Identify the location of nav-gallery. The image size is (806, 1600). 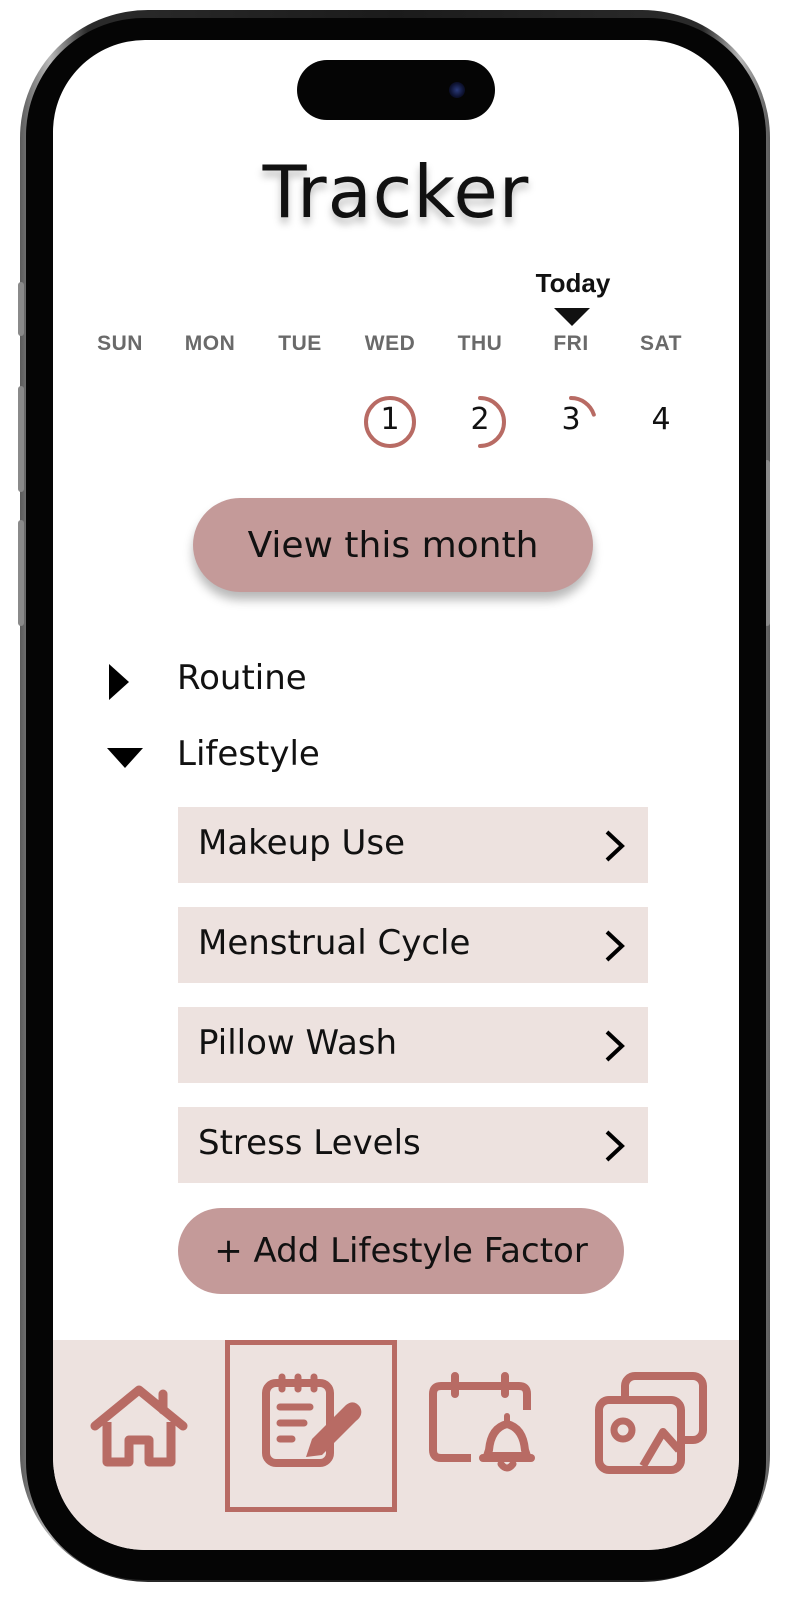
(654, 1426).